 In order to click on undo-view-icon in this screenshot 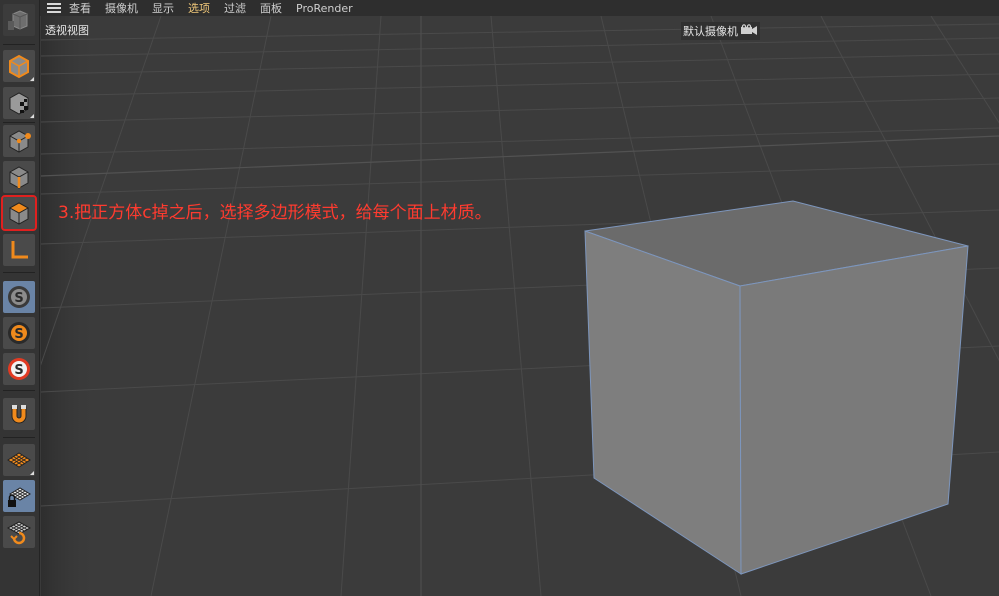, I will do `click(19, 20)`.